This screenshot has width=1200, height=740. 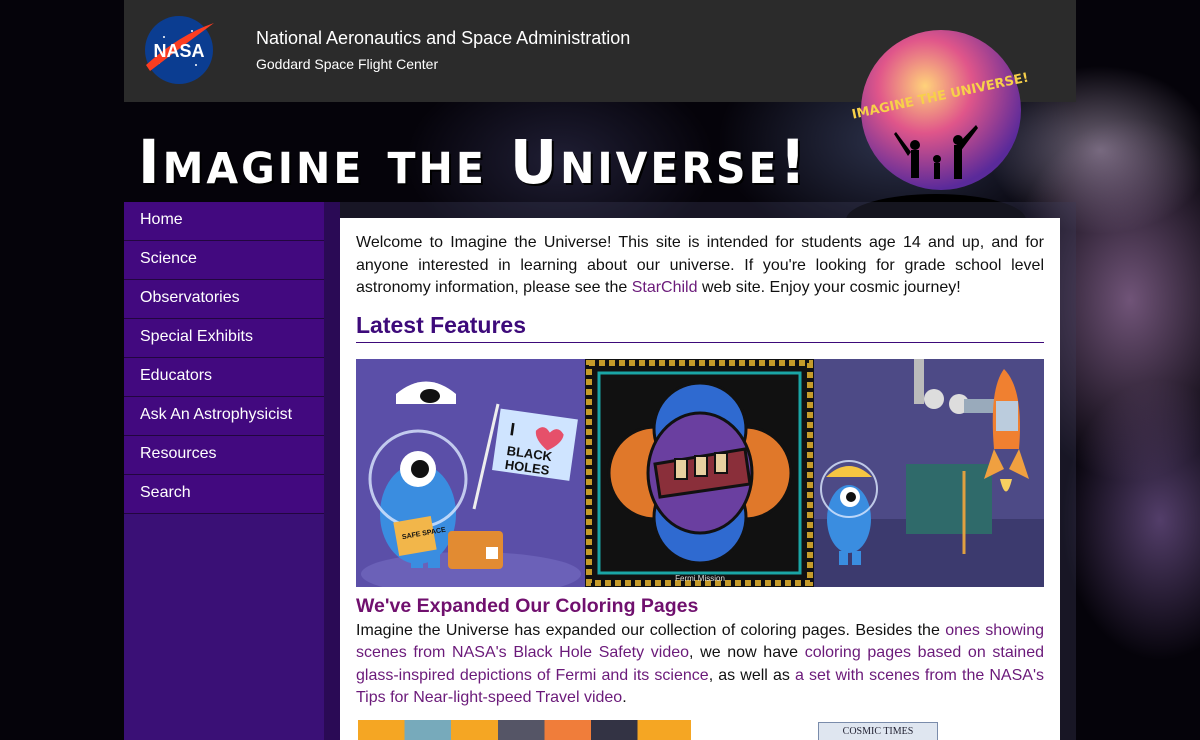 What do you see at coordinates (700, 606) in the screenshot?
I see `article-title: We've Expanded Our Coloring Pages` at bounding box center [700, 606].